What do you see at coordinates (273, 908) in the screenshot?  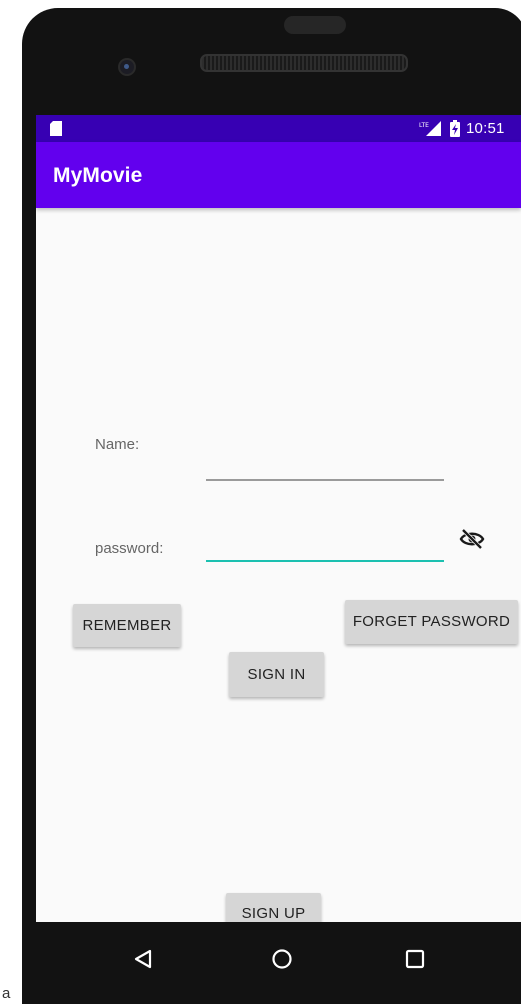 I see `sign-up-button: SIGN UP` at bounding box center [273, 908].